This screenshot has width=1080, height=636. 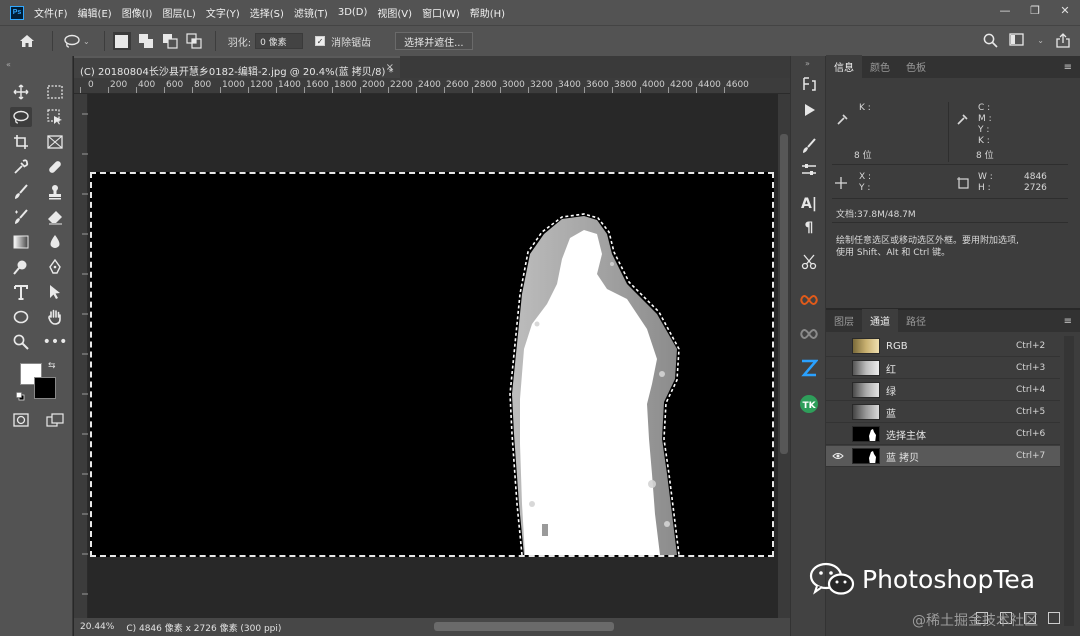 What do you see at coordinates (8, 64) in the screenshot?
I see `collapse-toolbar-icon: «` at bounding box center [8, 64].